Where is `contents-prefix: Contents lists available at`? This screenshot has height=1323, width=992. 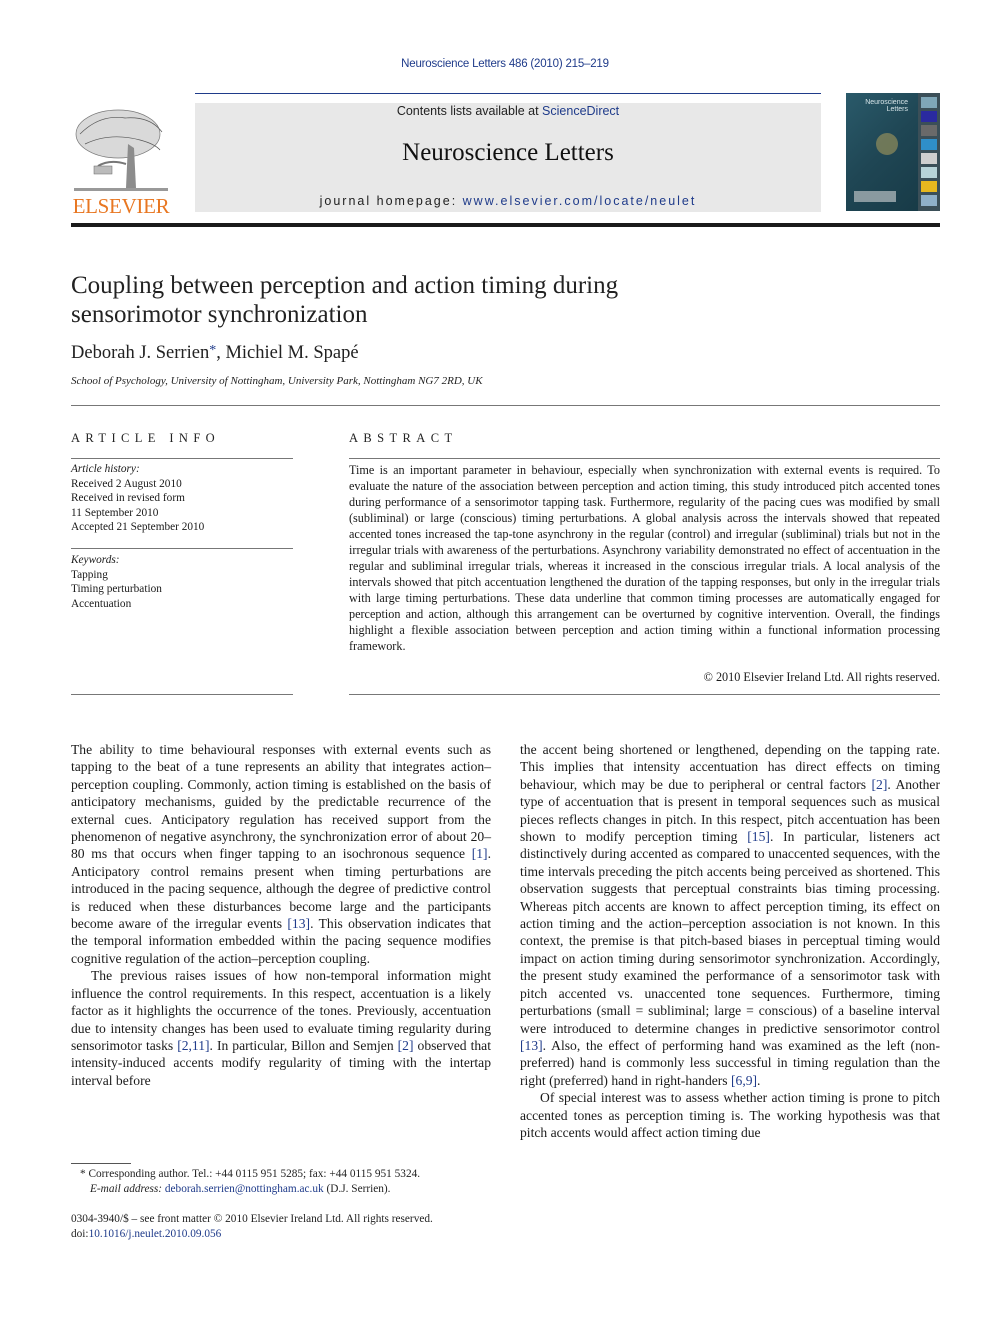 contents-prefix: Contents lists available at is located at coordinates (469, 111).